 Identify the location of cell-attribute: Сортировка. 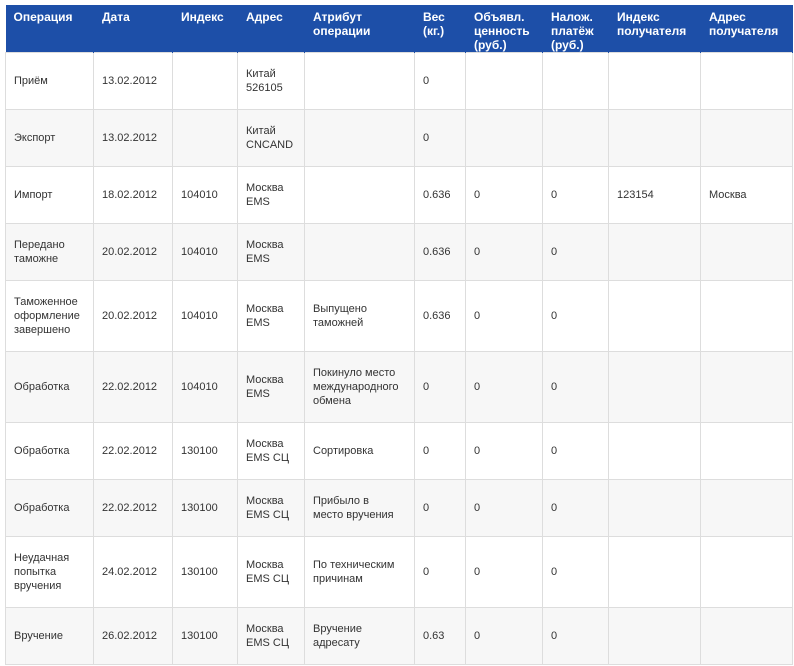
(359, 451).